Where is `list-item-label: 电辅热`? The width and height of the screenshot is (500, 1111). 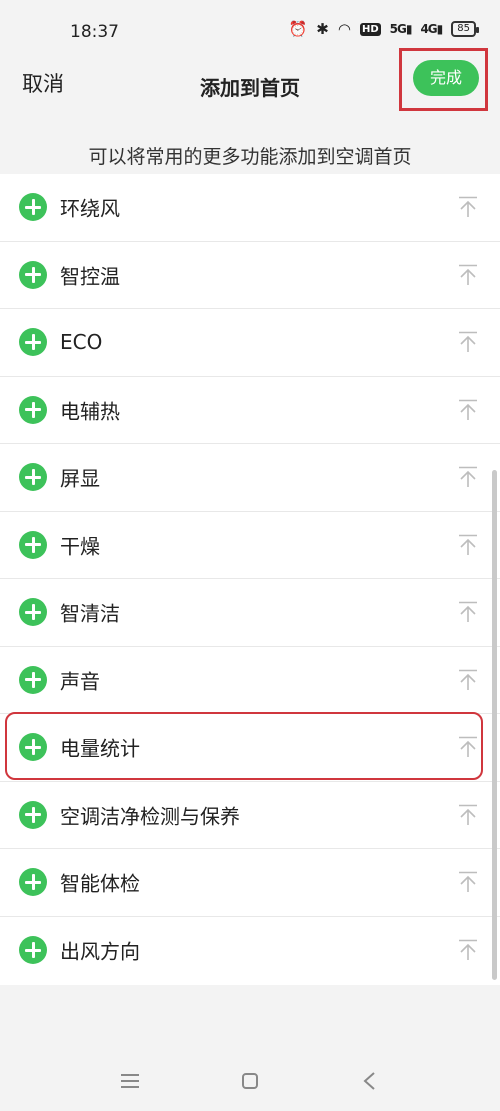
list-item-label: 电辅热 is located at coordinates (90, 411).